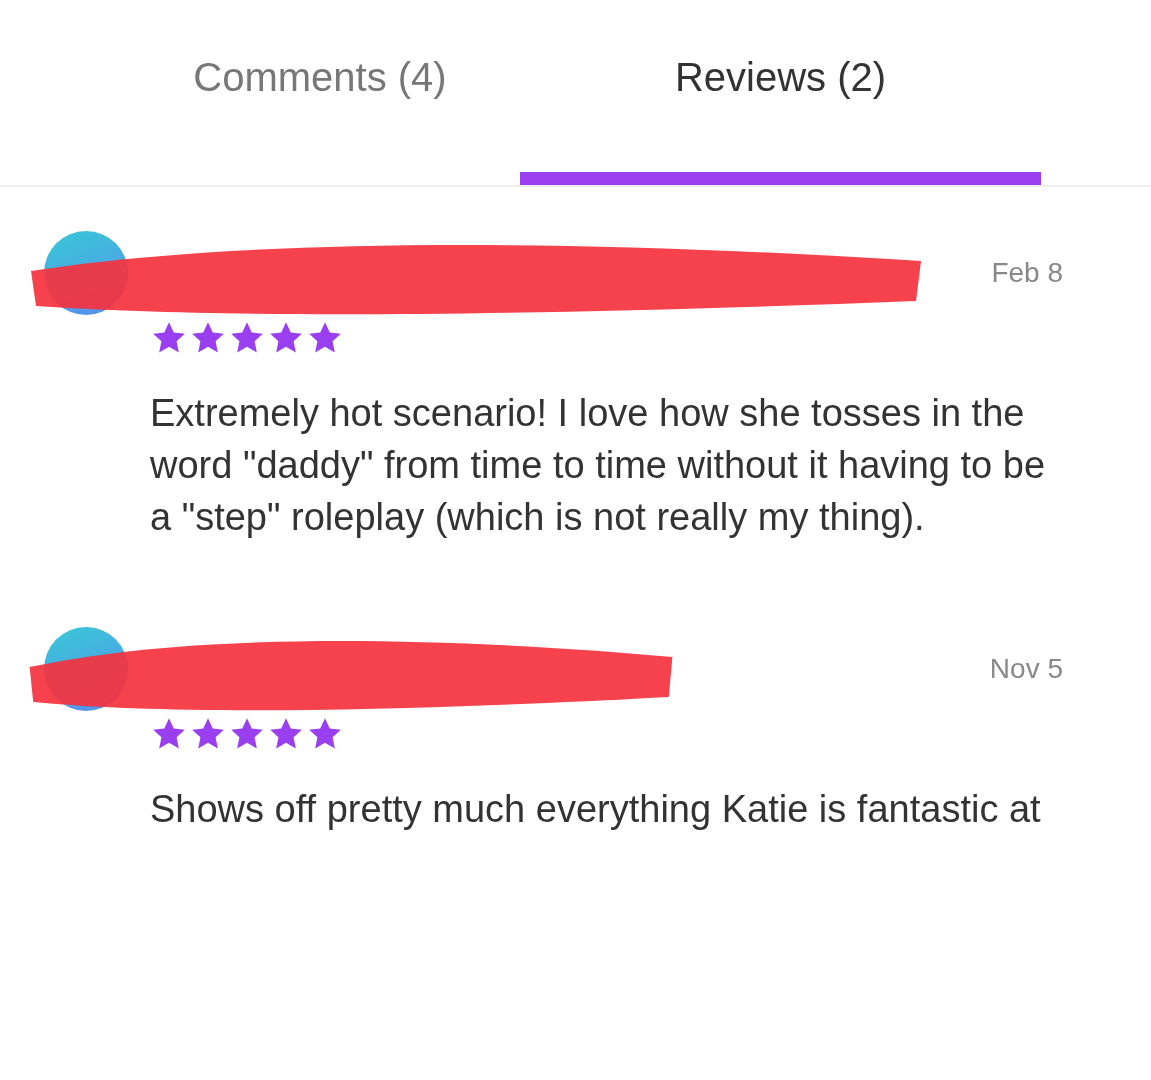 The image size is (1151, 1080). Describe the element at coordinates (780, 92) in the screenshot. I see `tab: Reviews (2)` at that location.